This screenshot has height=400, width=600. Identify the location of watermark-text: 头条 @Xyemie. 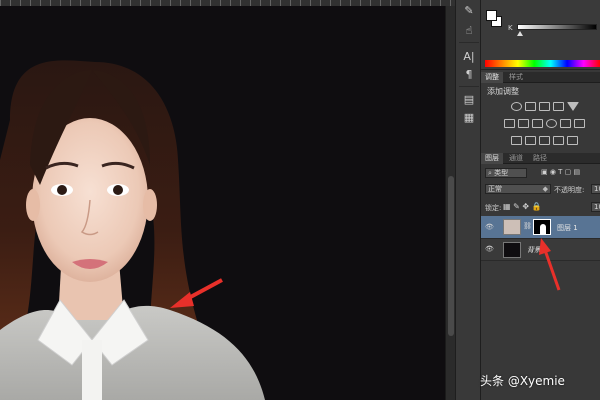
(522, 381).